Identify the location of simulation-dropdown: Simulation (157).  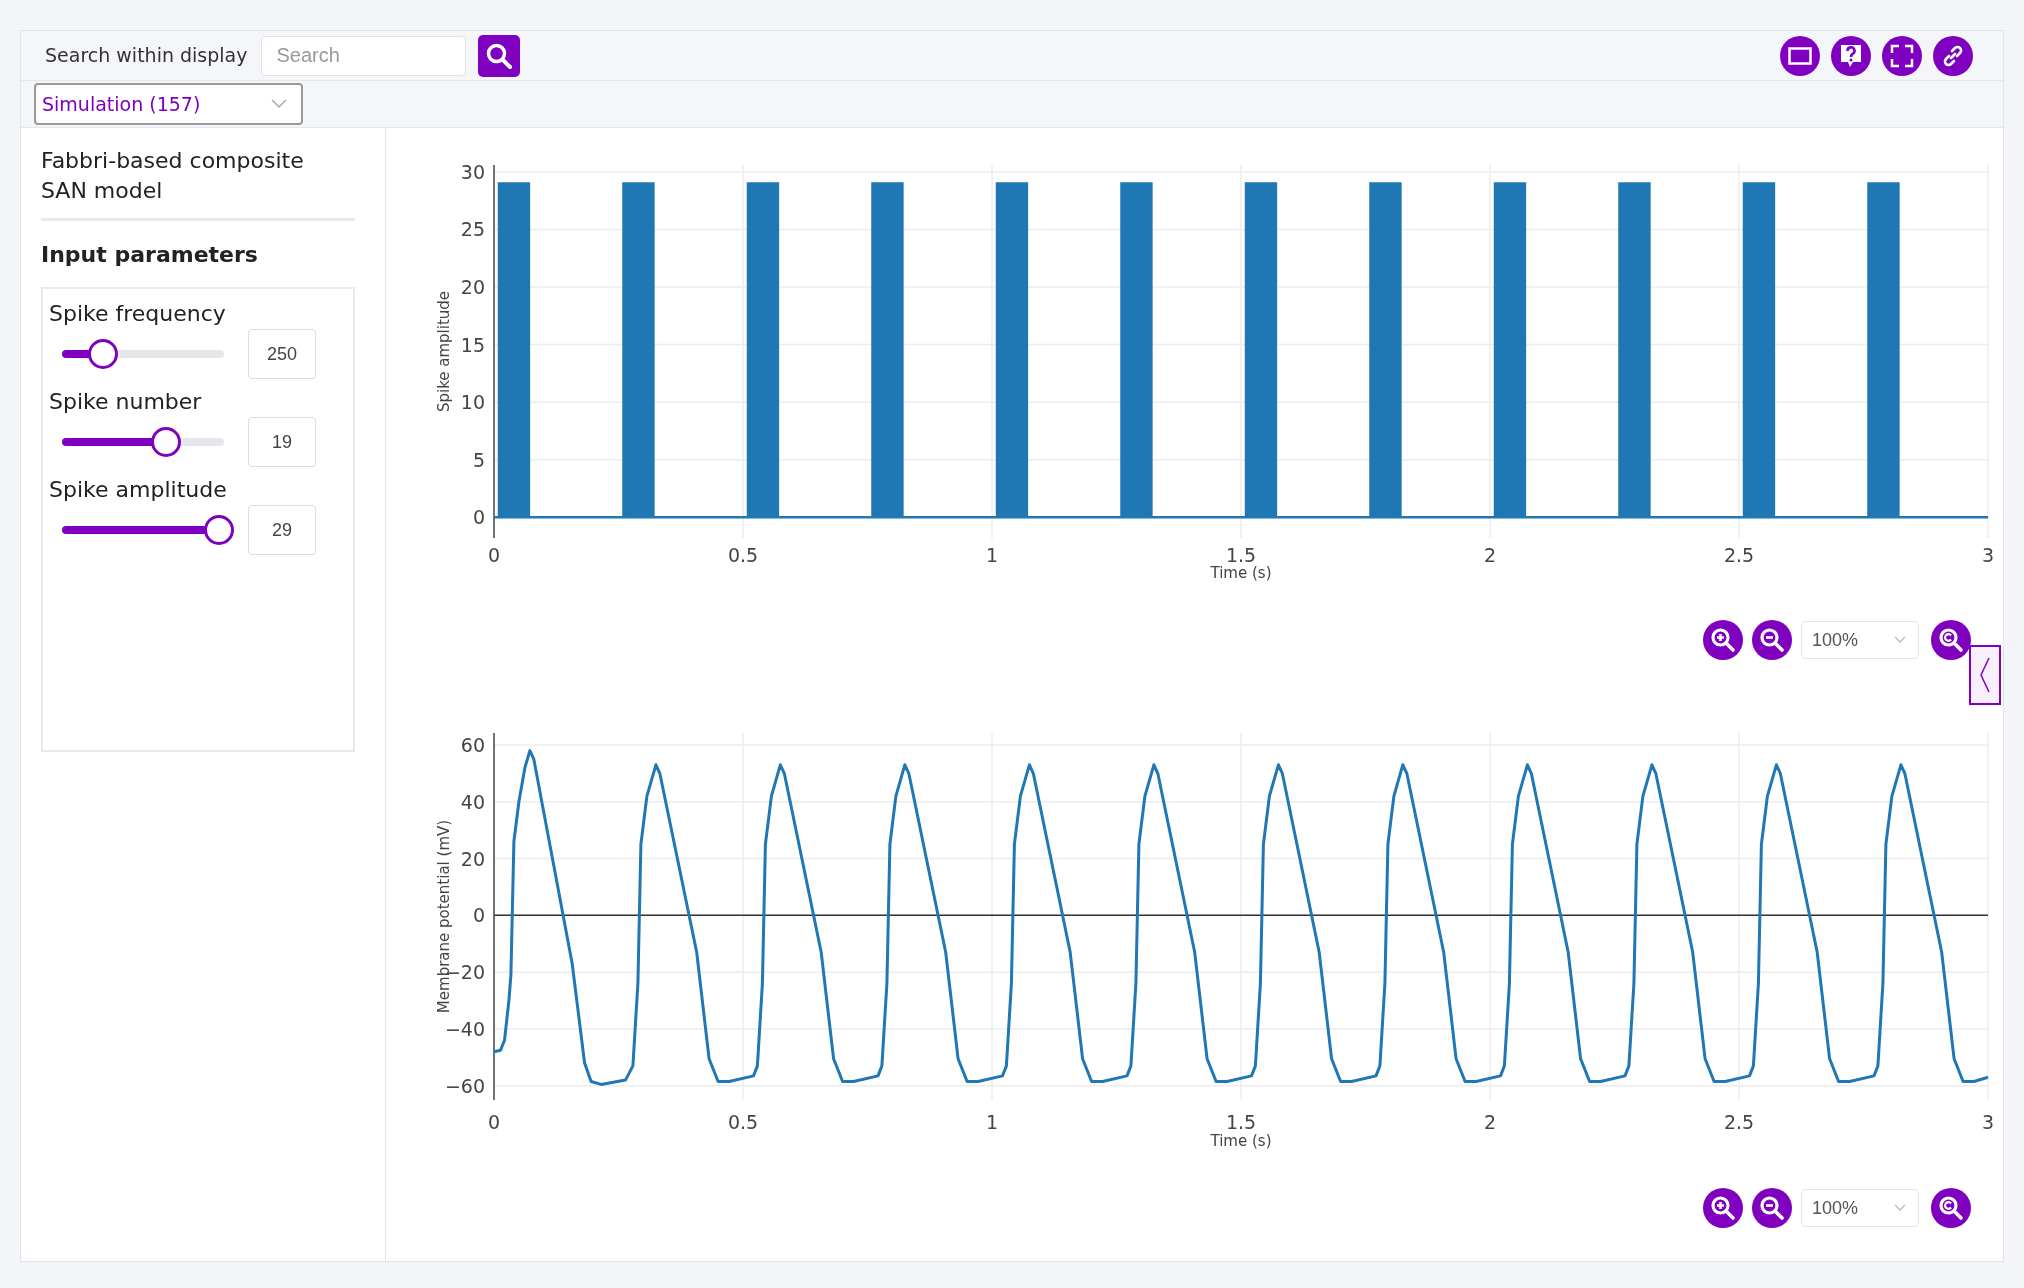
(168, 104).